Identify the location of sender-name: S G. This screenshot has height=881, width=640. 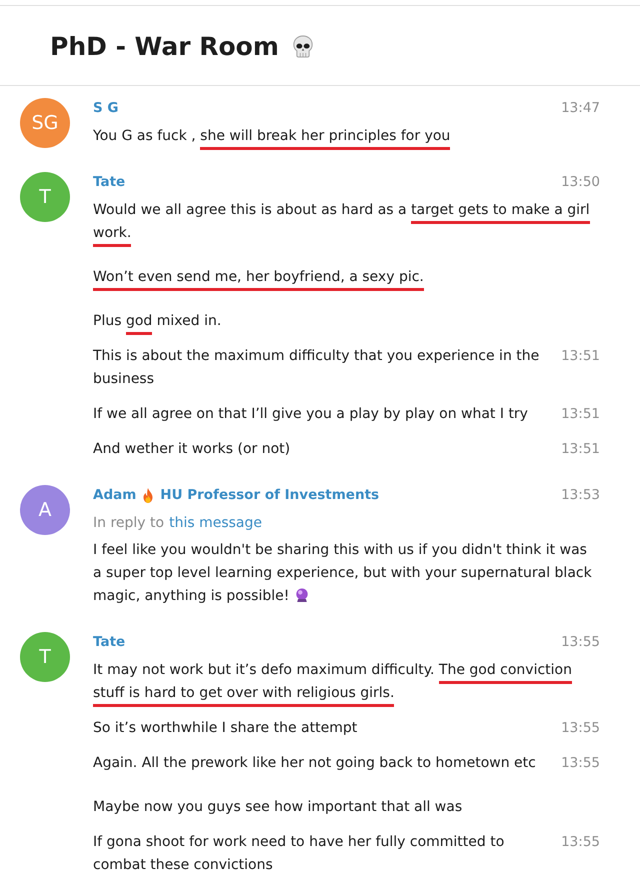
(106, 108).